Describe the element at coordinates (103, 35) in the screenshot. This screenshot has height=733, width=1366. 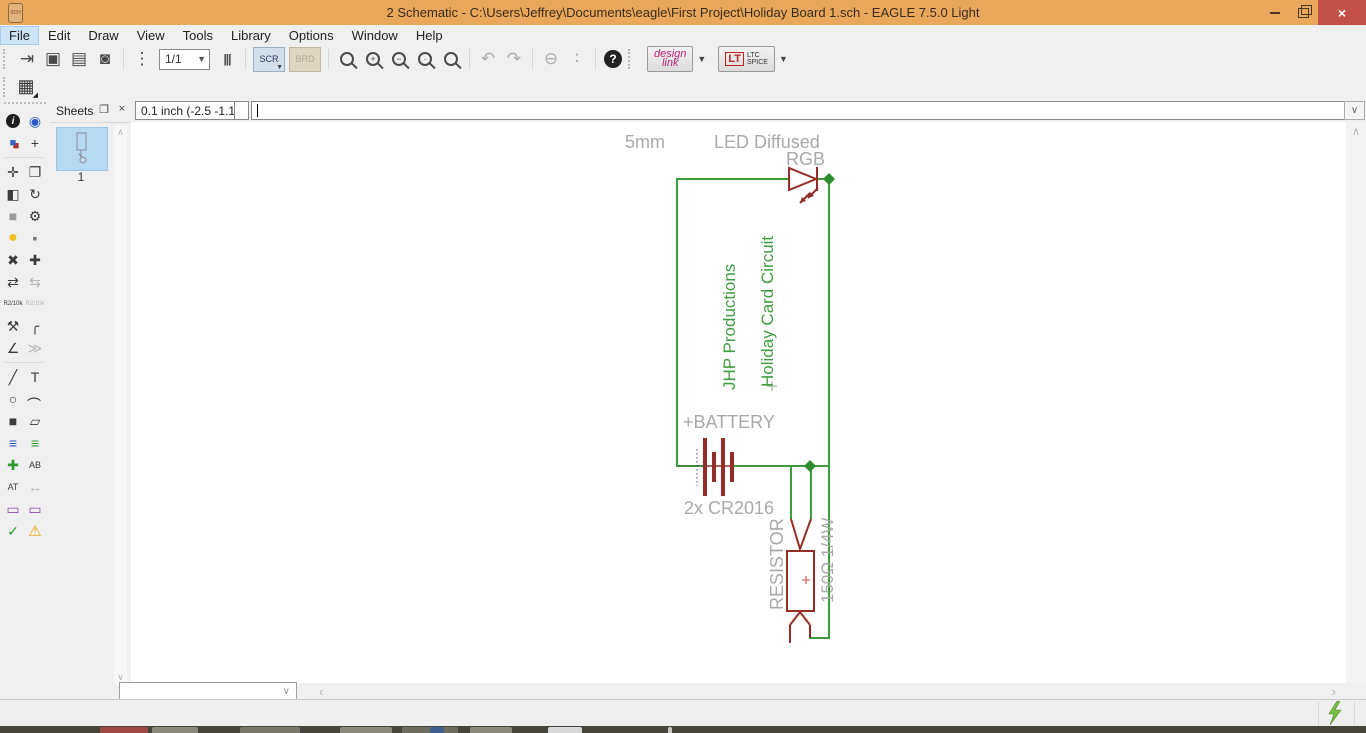
I see `menu-draw: Draw` at that location.